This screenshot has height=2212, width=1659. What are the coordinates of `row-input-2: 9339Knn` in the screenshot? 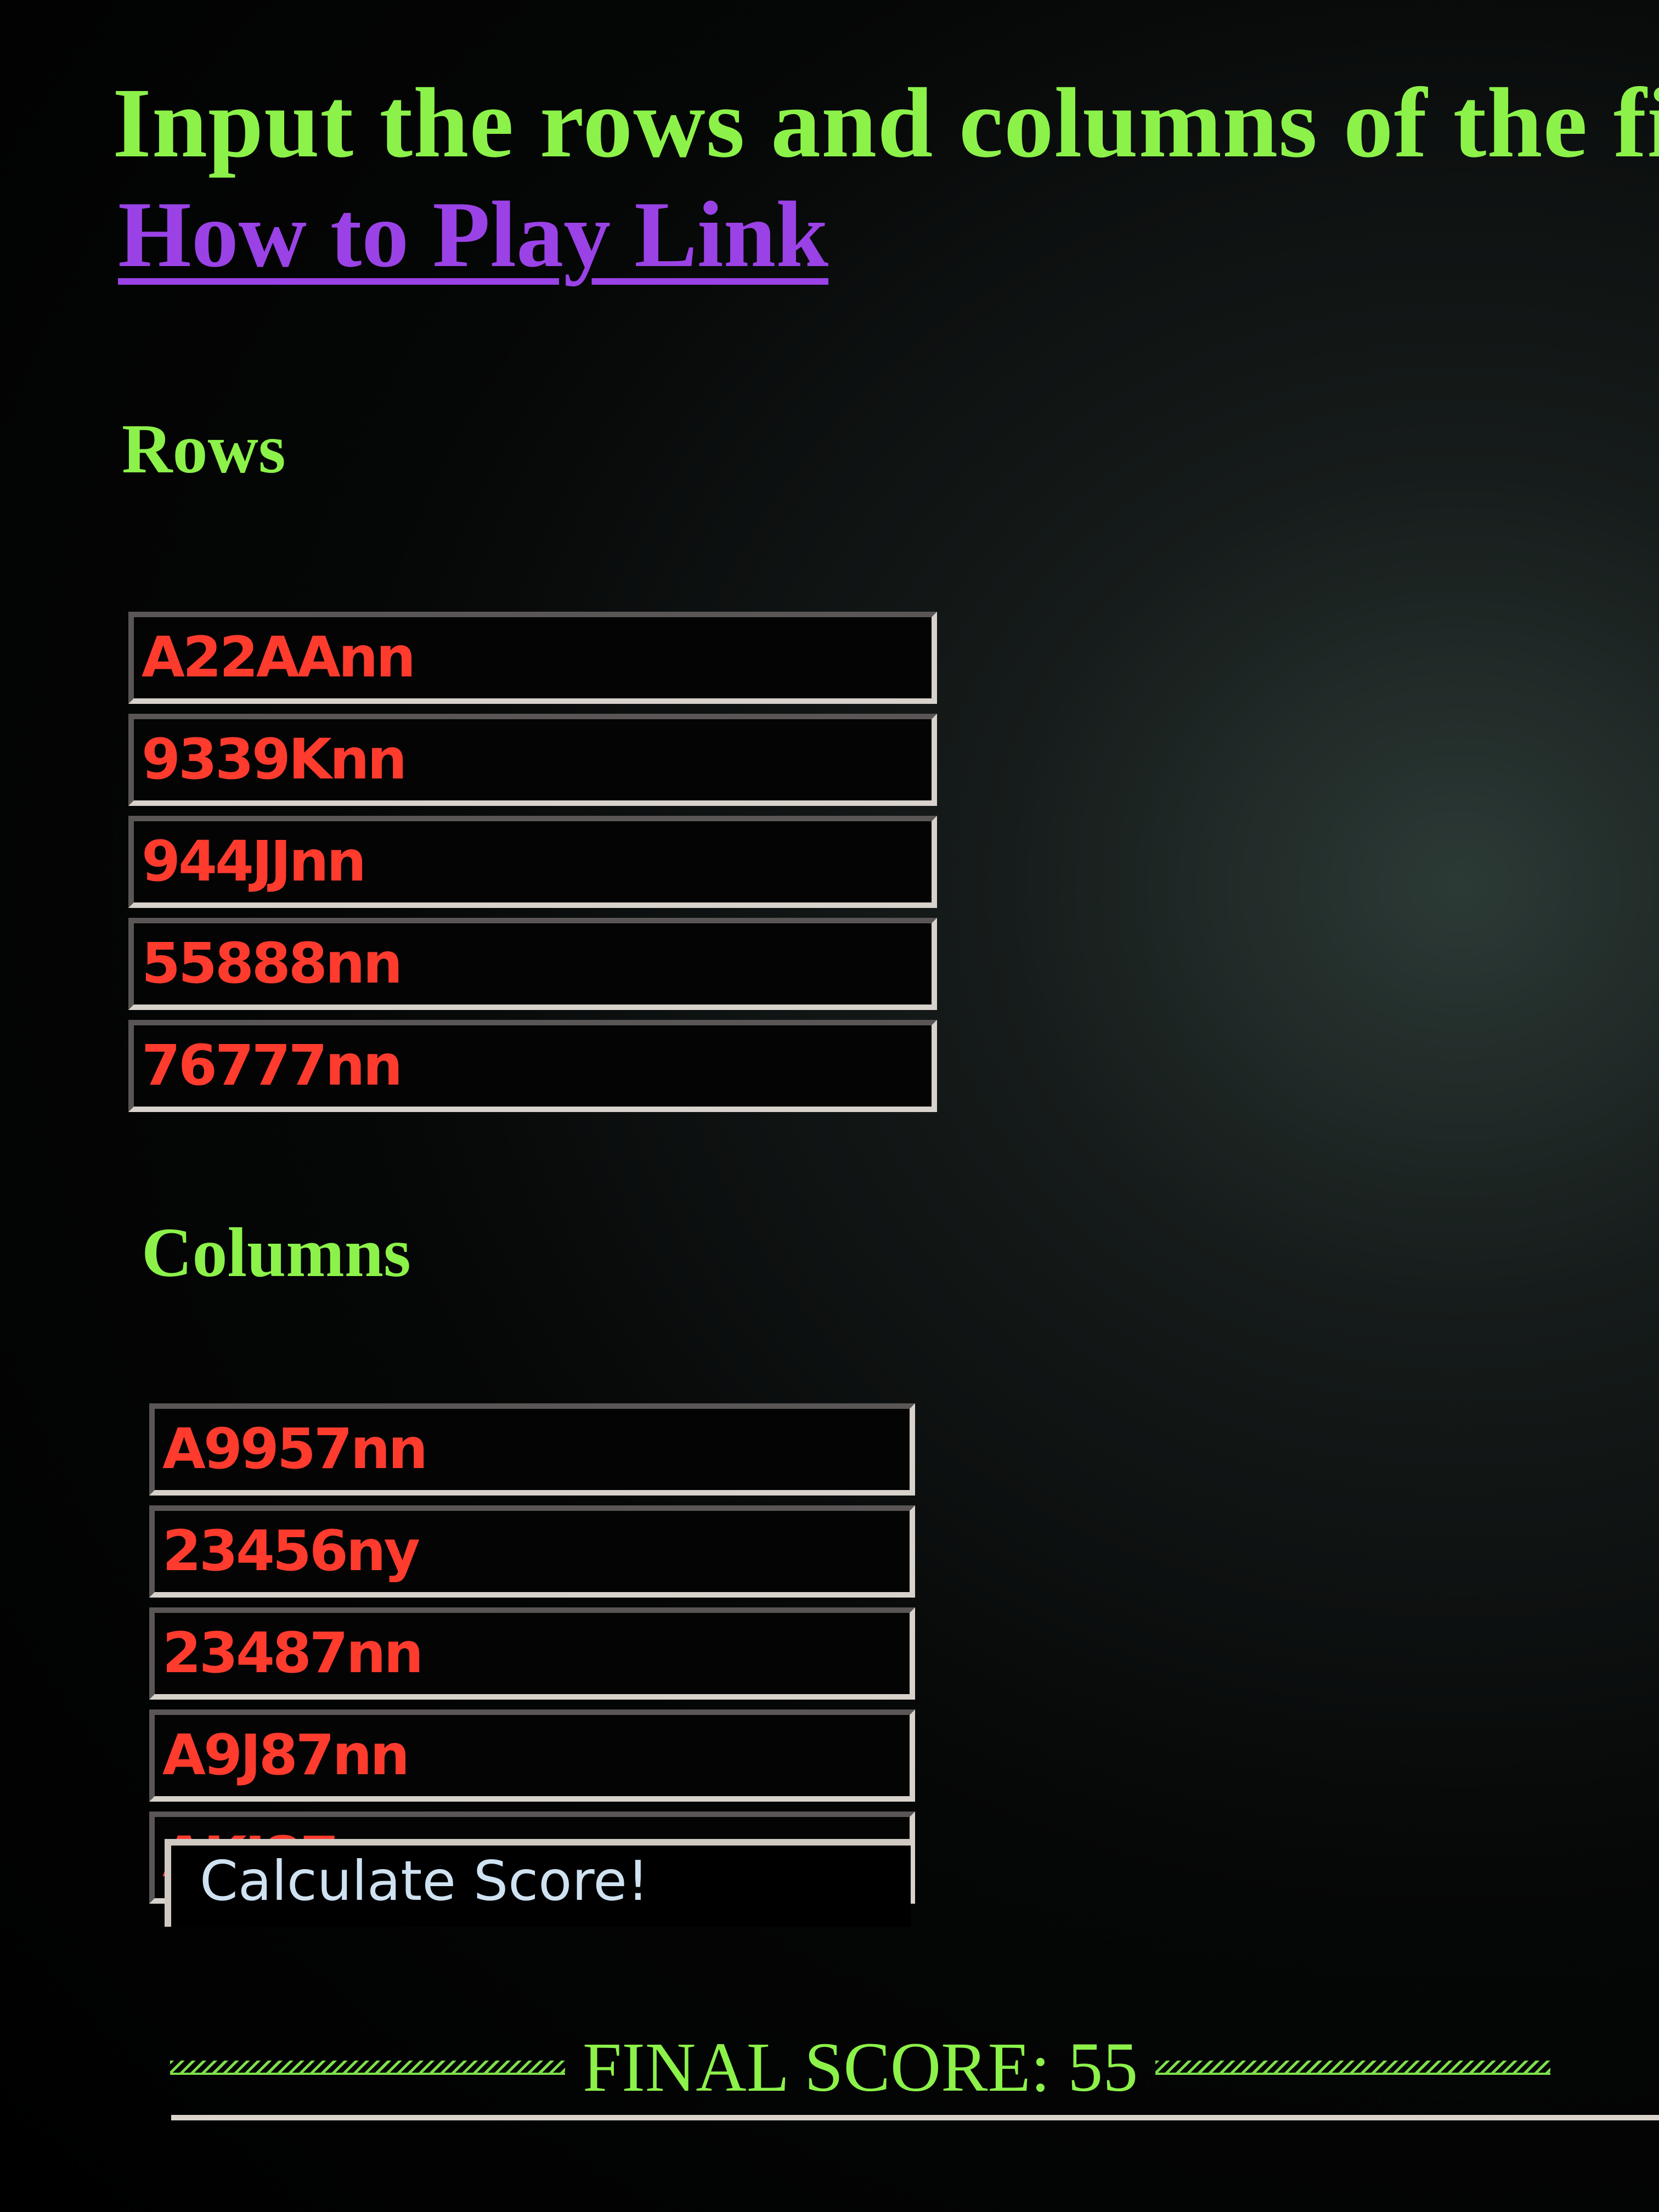 It's located at (532, 760).